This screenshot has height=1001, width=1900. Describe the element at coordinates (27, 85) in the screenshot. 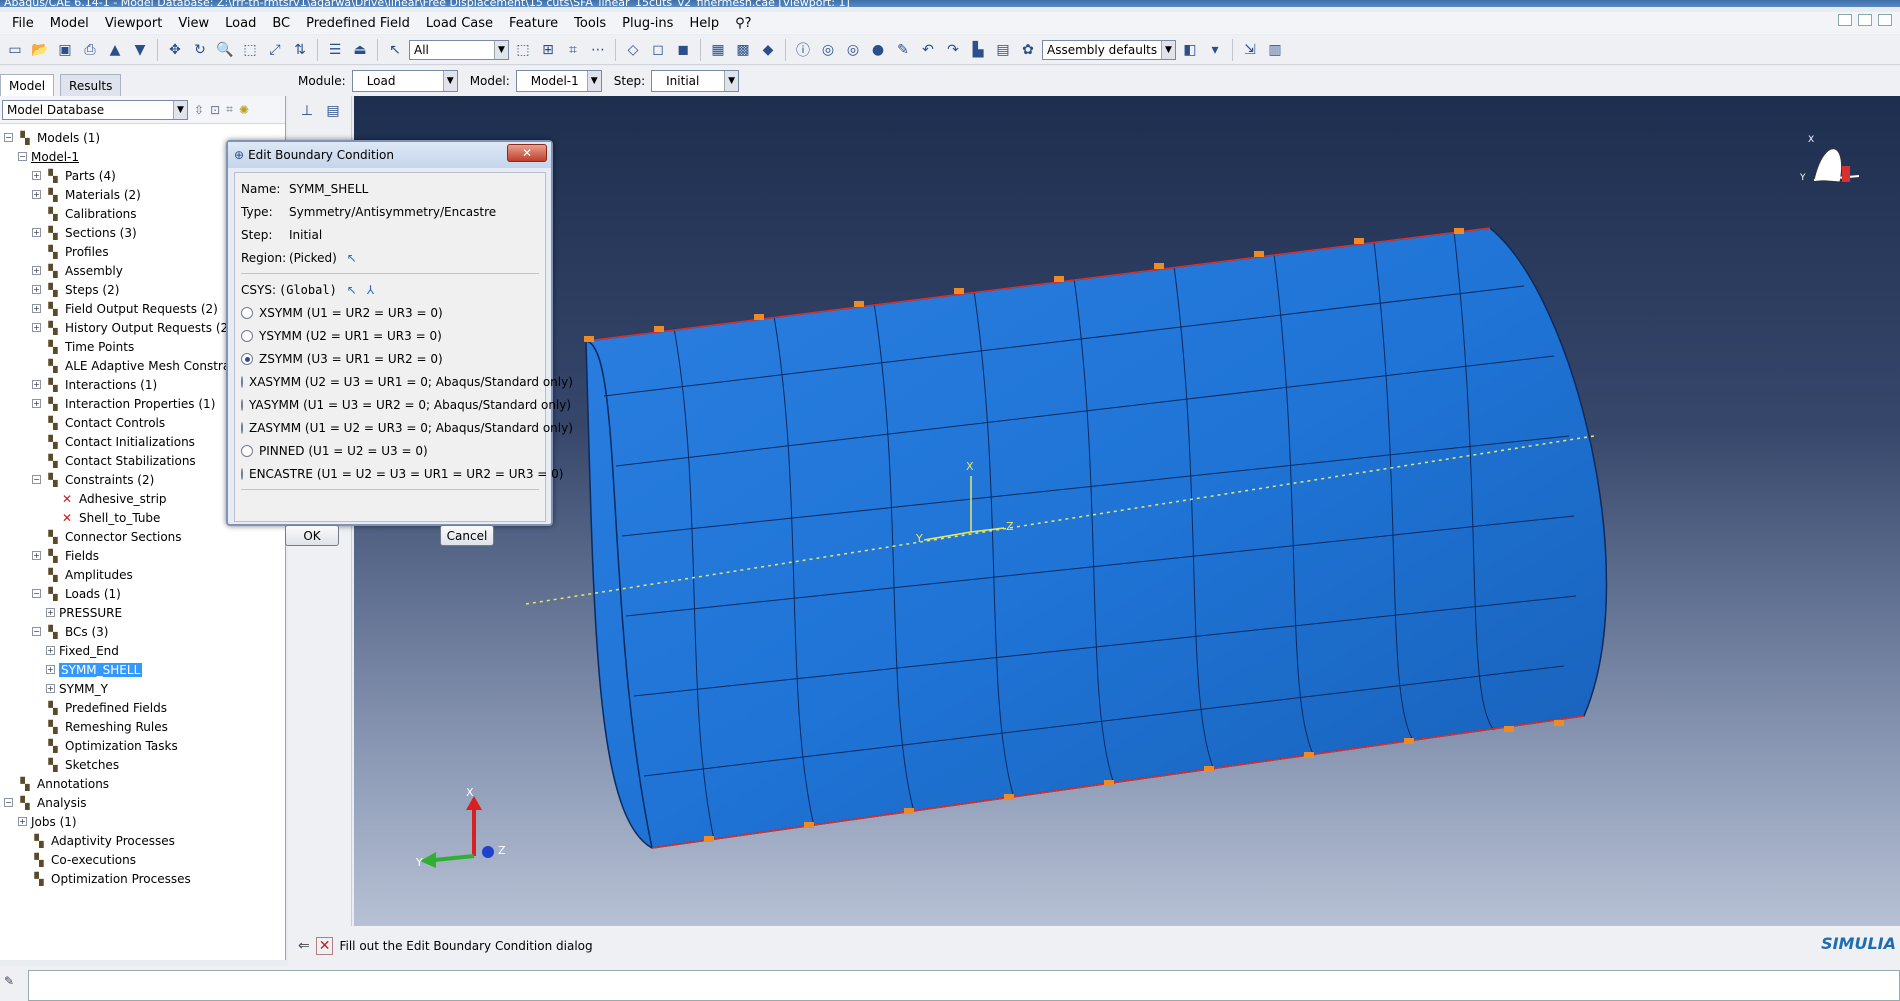

I see `tab-model: Model` at that location.